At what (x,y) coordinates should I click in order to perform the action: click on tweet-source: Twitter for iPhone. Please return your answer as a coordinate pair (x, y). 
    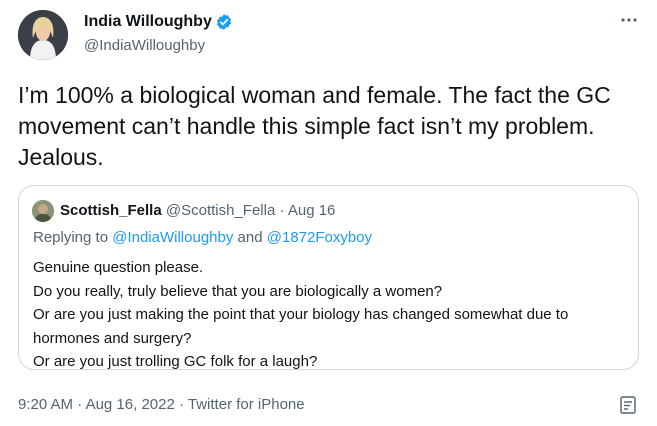
    Looking at the image, I should click on (246, 404).